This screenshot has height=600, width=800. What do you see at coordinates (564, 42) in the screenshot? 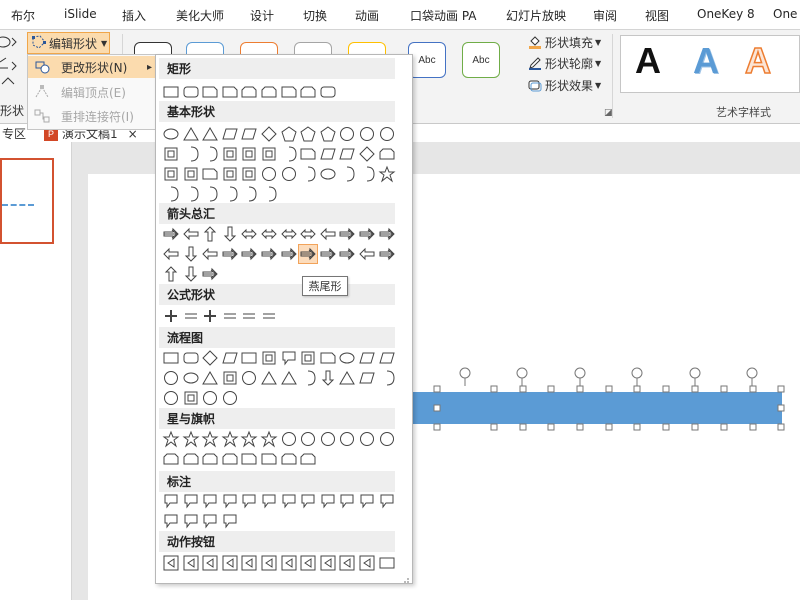
I see `shape-fill-button: 形状填充 ▼` at bounding box center [564, 42].